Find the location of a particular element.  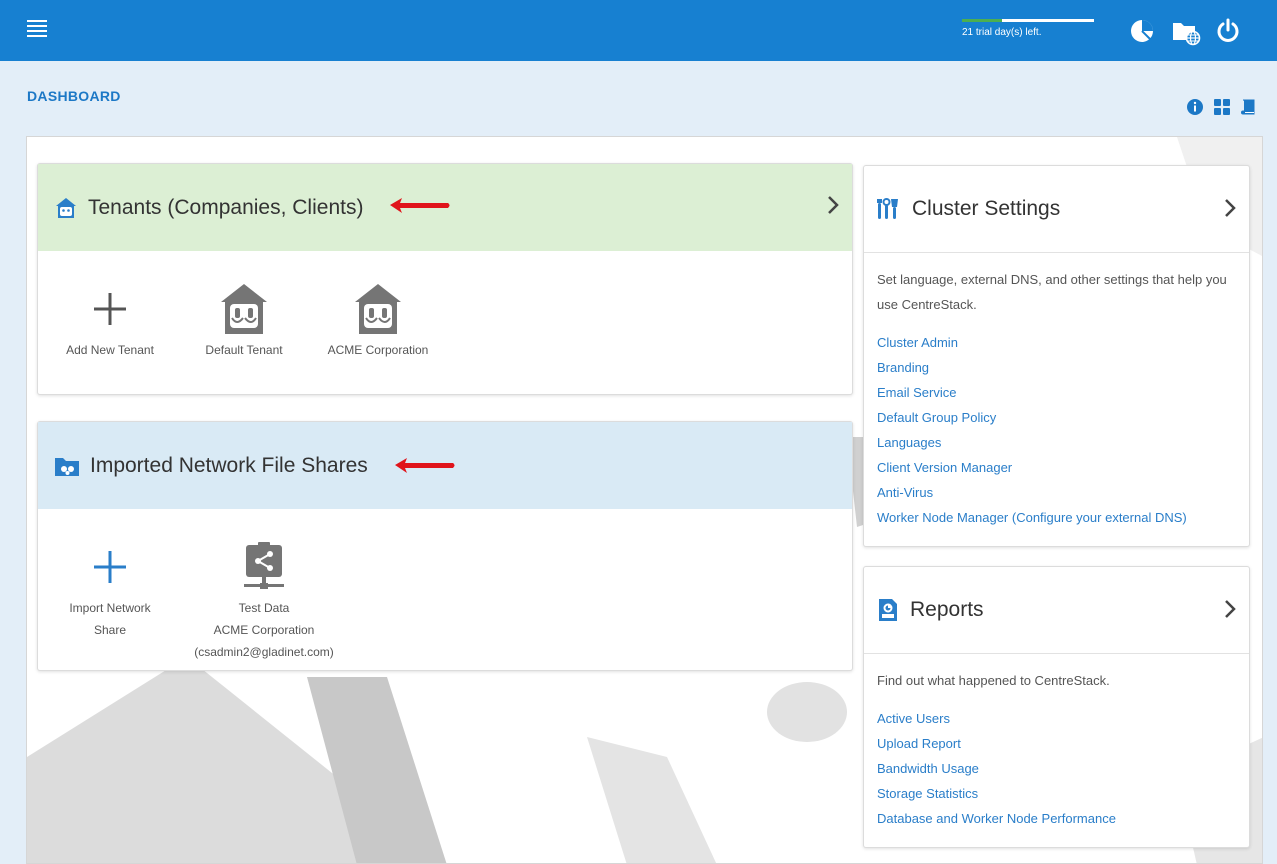

link-upload-report: Upload Report is located at coordinates (1056, 743).